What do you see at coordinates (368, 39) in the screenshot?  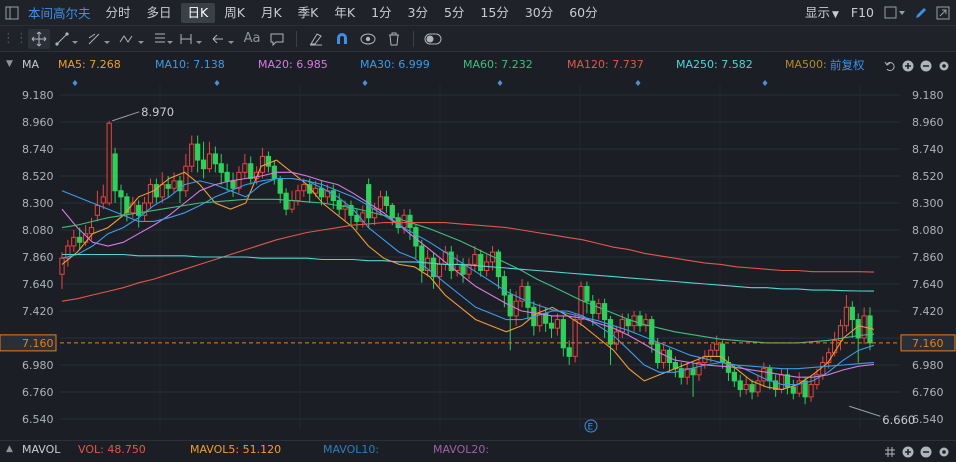 I see `visibility-eye-icon` at bounding box center [368, 39].